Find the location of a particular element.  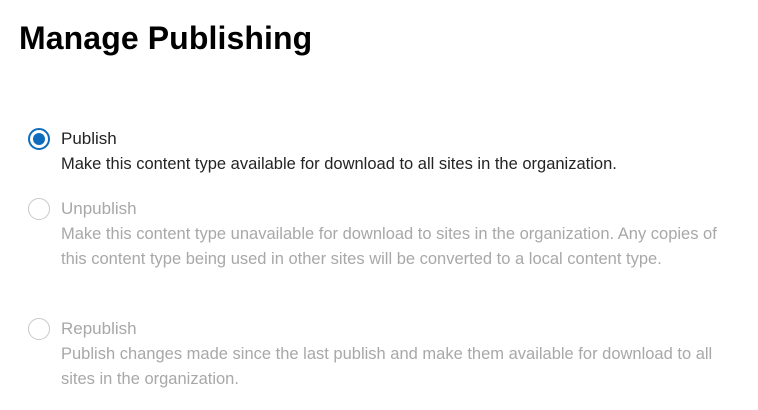

republish-label: Republish is located at coordinates (99, 328).